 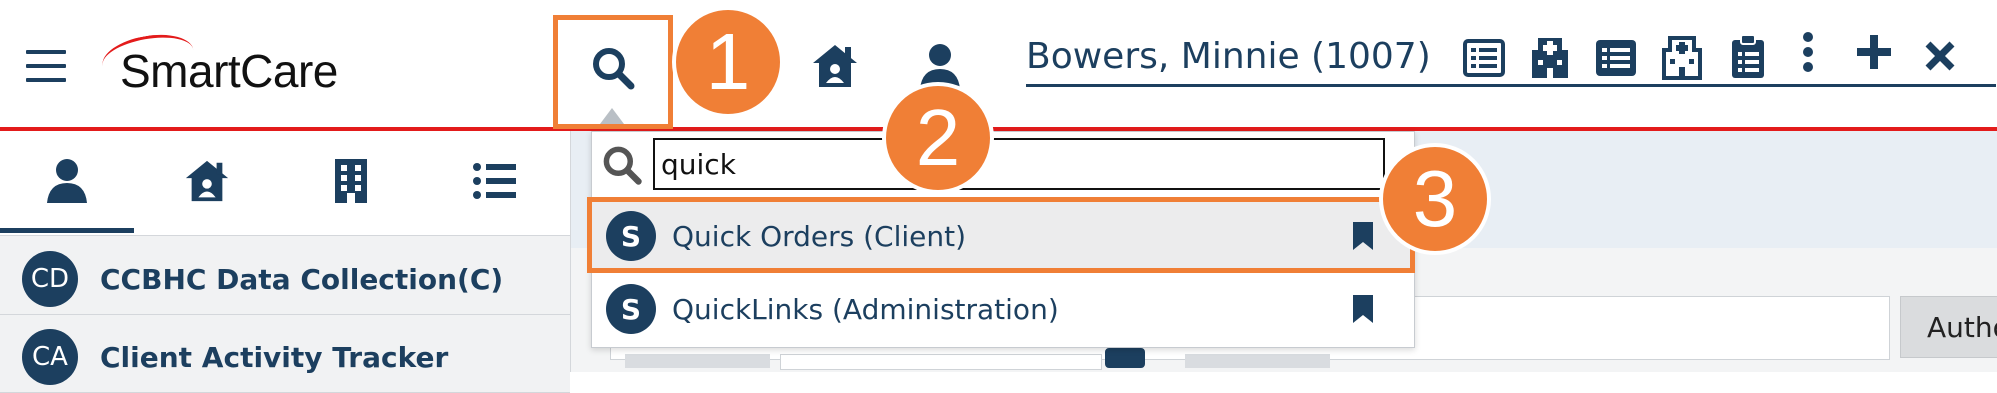 What do you see at coordinates (46, 67) in the screenshot?
I see `menu-icon` at bounding box center [46, 67].